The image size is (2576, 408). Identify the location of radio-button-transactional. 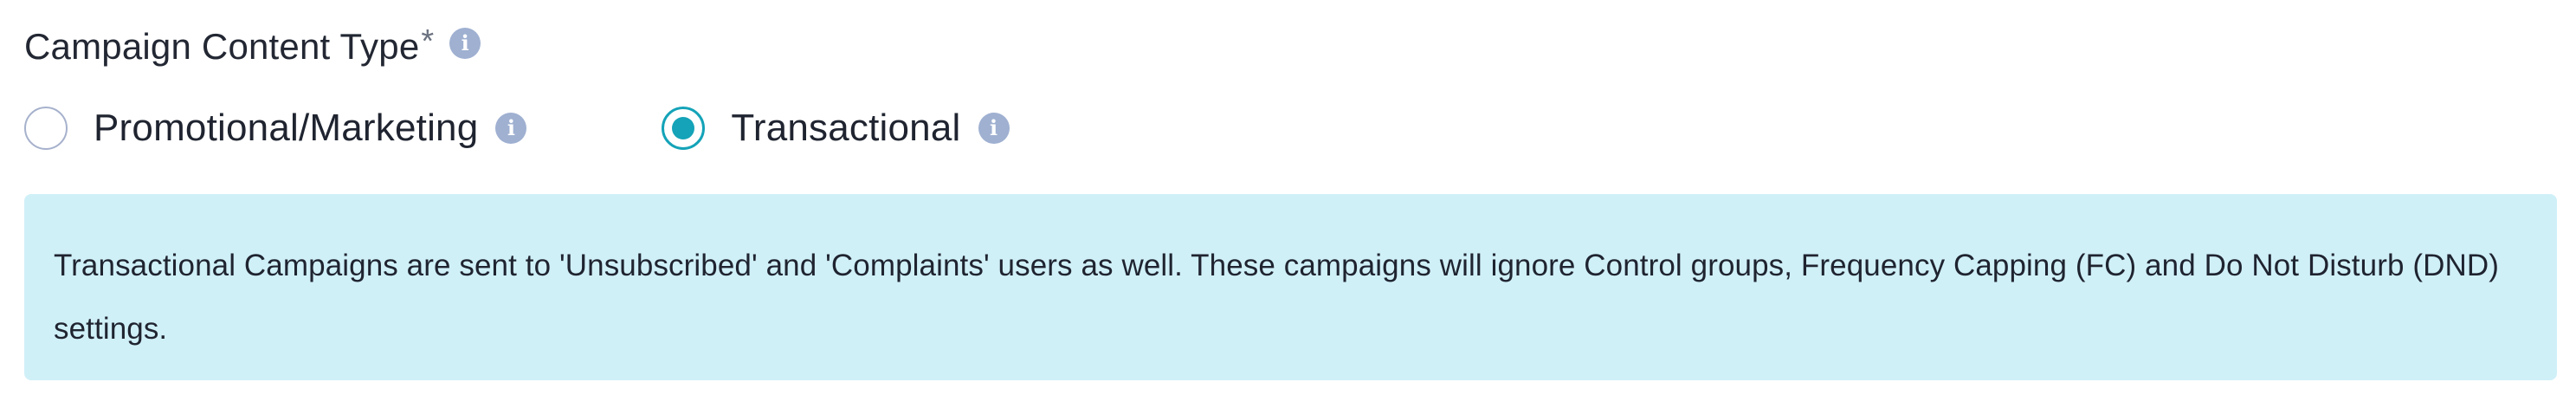
(684, 128).